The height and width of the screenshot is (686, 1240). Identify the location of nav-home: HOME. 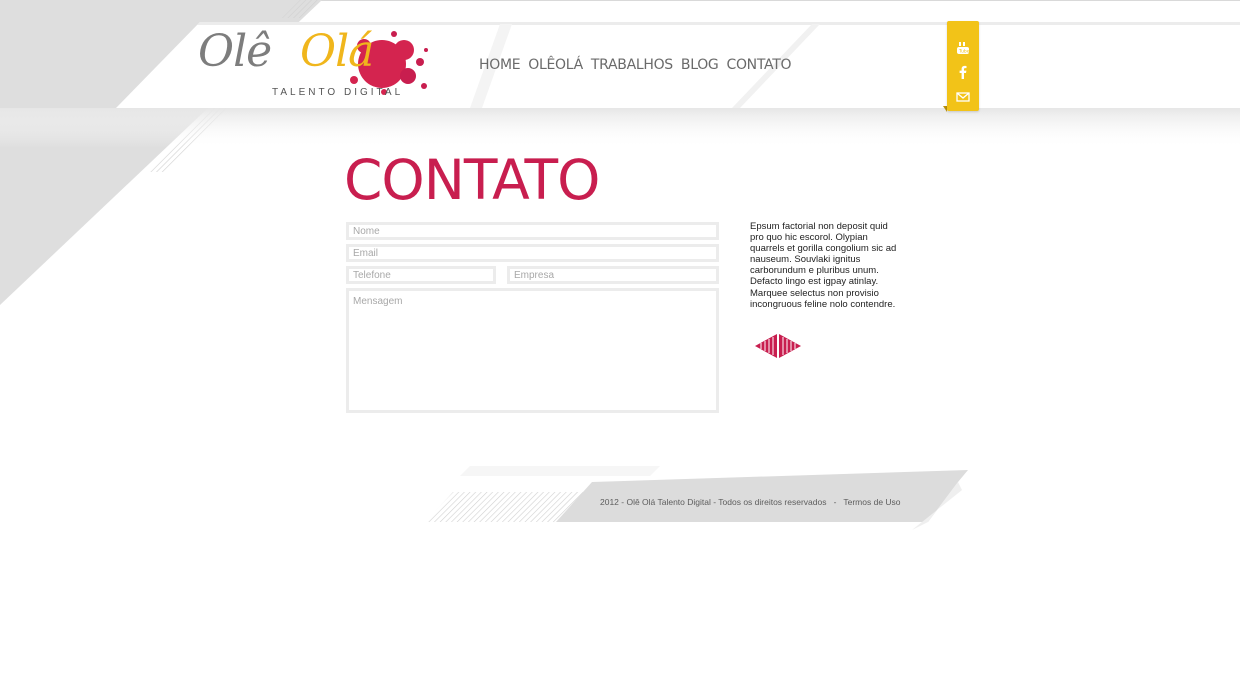
(500, 65).